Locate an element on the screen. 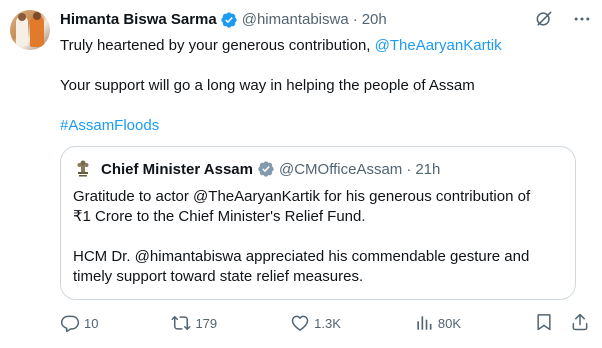 This screenshot has height=348, width=602. reply-icon is located at coordinates (70, 323).